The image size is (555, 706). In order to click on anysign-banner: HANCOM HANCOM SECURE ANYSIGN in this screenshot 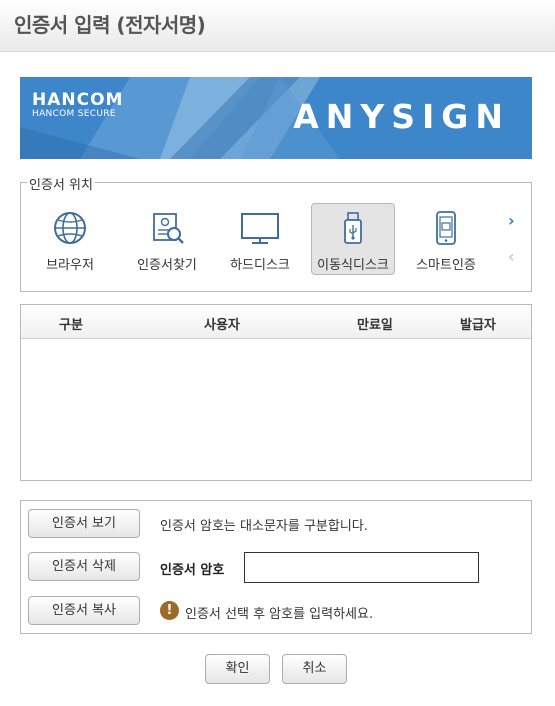, I will do `click(276, 118)`.